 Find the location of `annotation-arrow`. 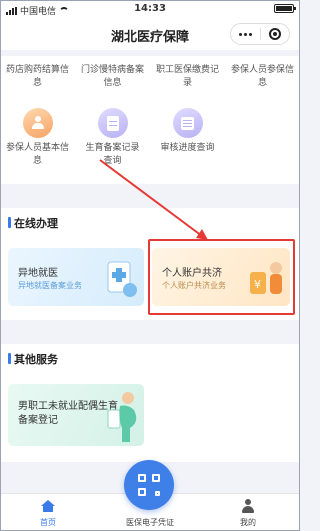

annotation-arrow is located at coordinates (153, 199).